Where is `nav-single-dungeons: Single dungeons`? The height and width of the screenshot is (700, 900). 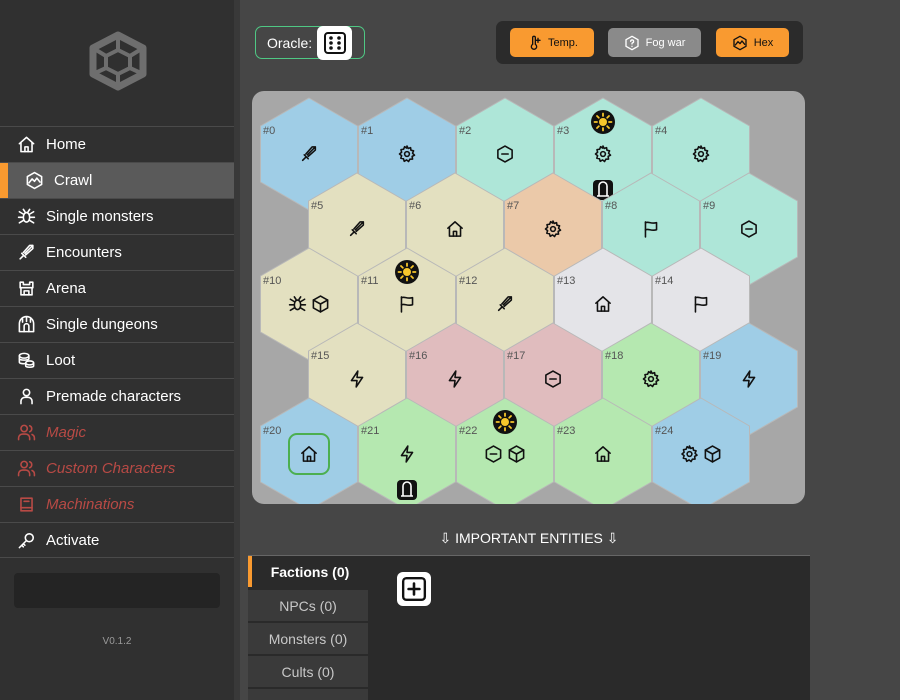
nav-single-dungeons: Single dungeons is located at coordinates (117, 324).